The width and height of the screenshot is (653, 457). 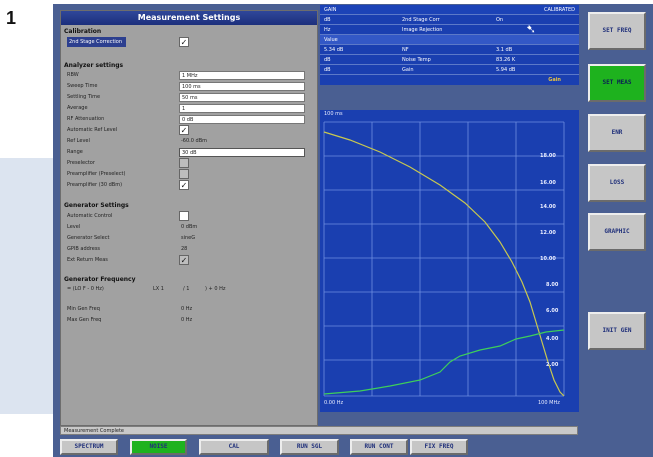 I want to click on frequency-divider: / 1, so click(x=186, y=289).